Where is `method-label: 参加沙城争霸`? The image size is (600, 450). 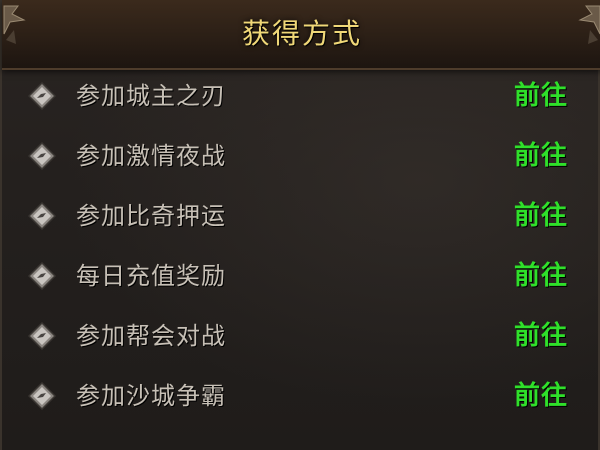
method-label: 参加沙城争霸 is located at coordinates (151, 396).